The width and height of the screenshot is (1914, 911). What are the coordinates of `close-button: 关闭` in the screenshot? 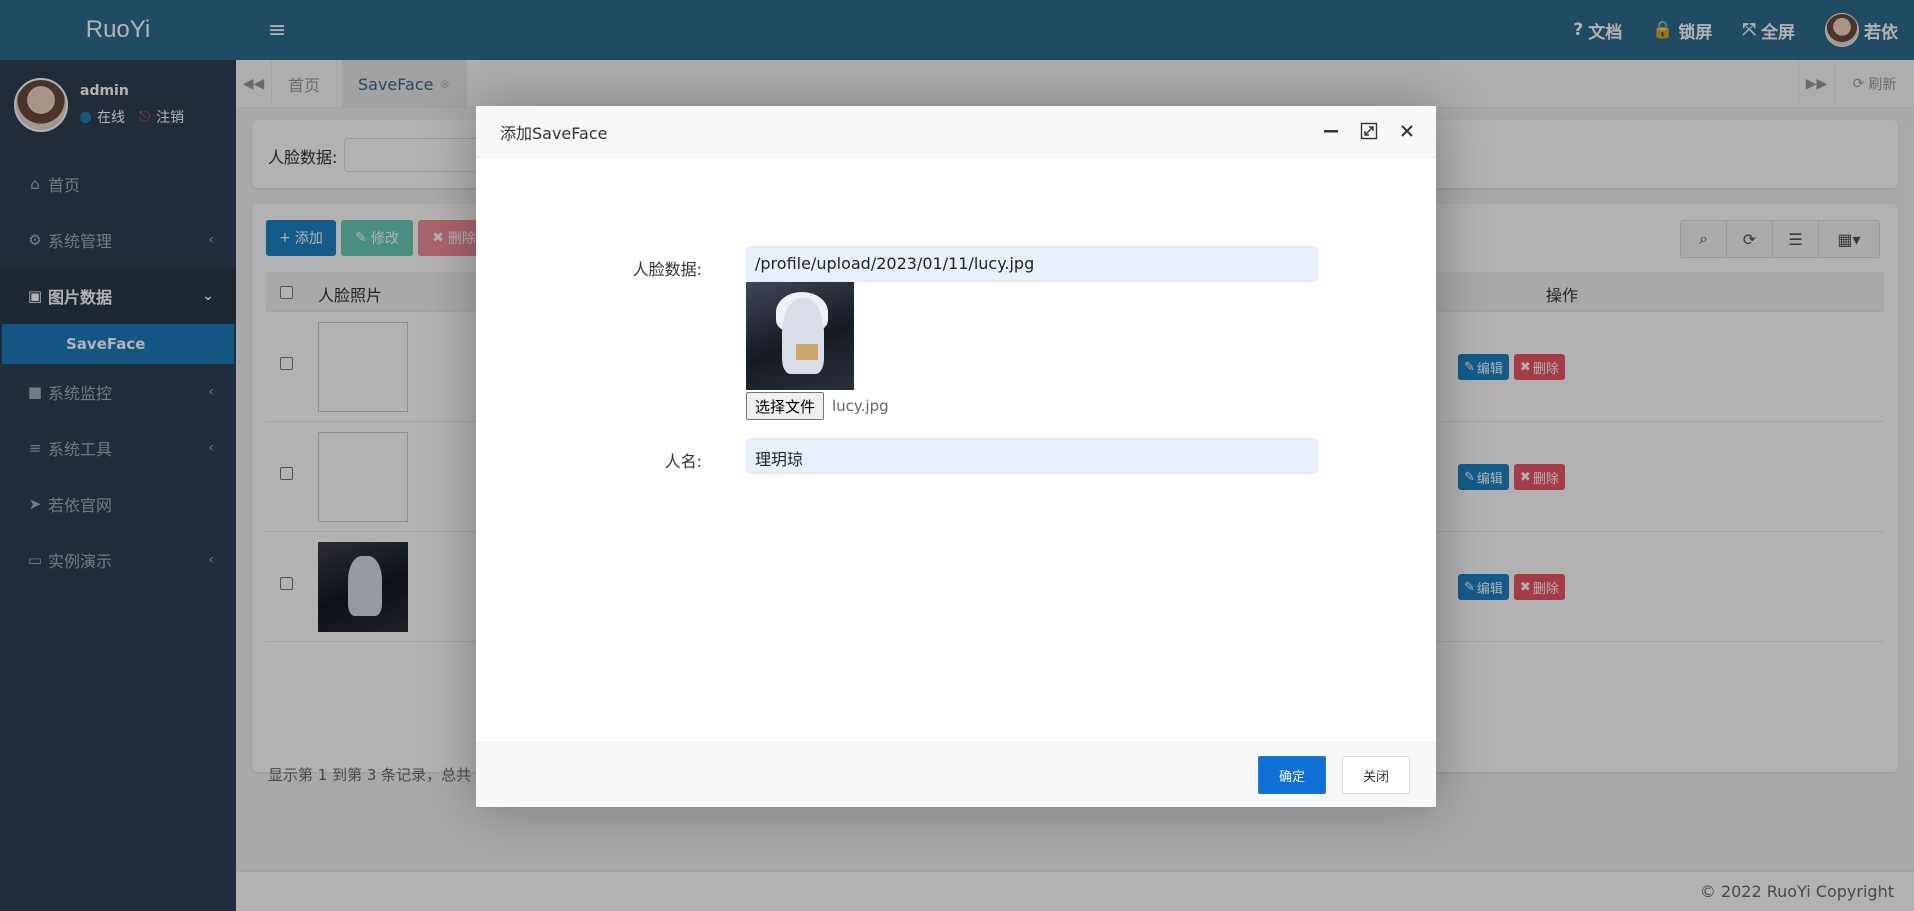 It's located at (1376, 775).